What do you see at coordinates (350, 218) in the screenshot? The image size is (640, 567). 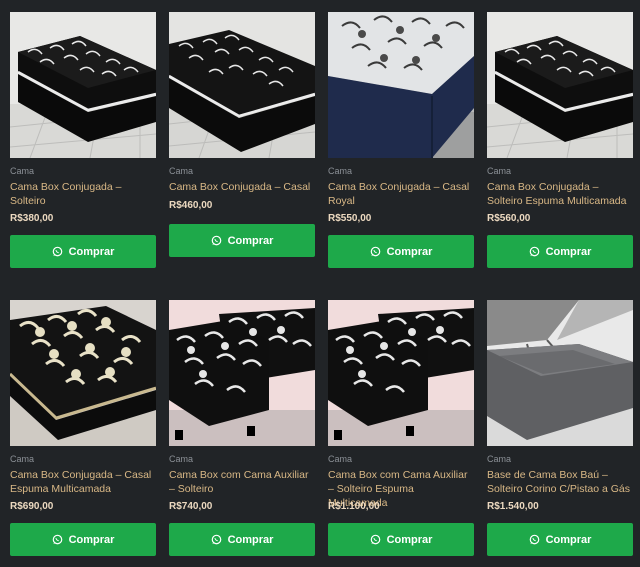 I see `product-price: R$550,00` at bounding box center [350, 218].